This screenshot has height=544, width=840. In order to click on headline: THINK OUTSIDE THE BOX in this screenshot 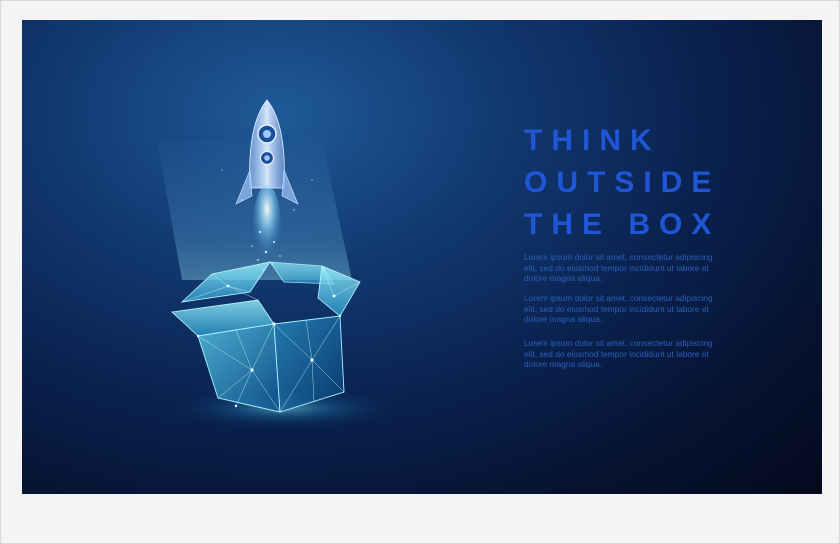, I will do `click(669, 183)`.